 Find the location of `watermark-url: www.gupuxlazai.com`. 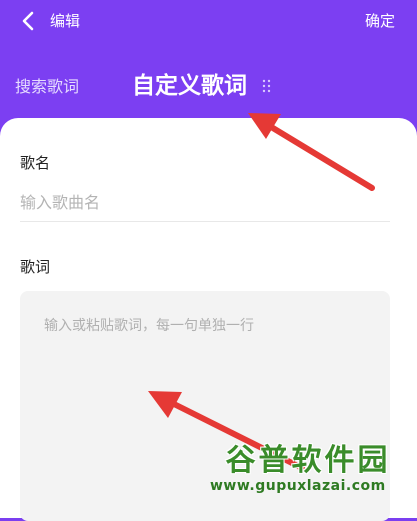

watermark-url: www.gupuxlazai.com is located at coordinates (298, 486).